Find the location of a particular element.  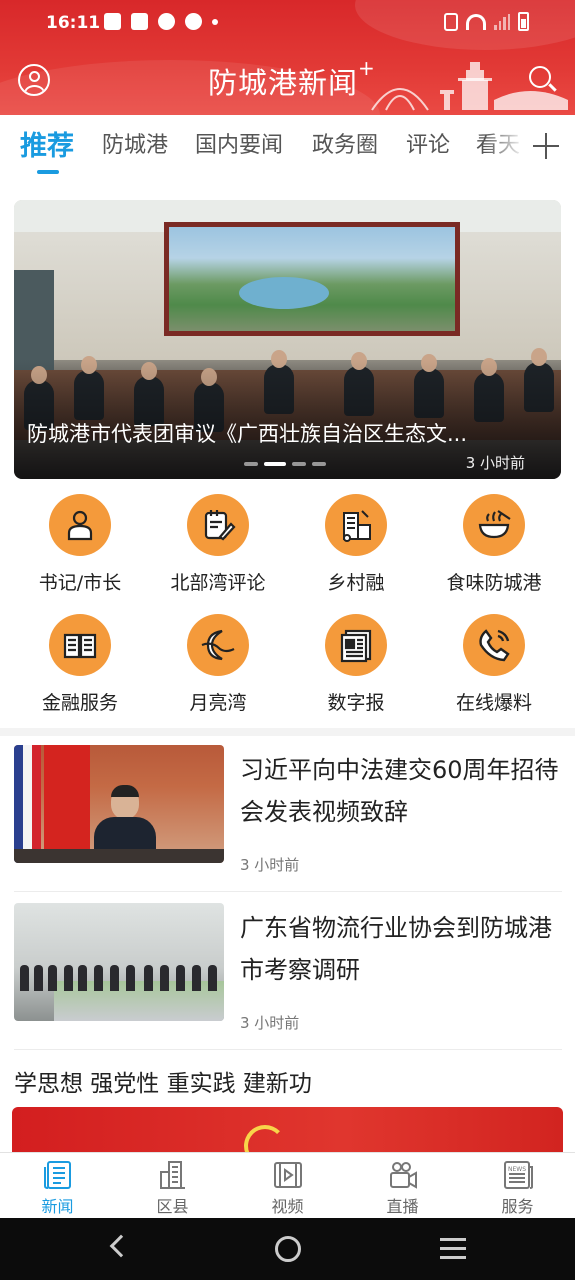

signal-icon is located at coordinates (502, 21).